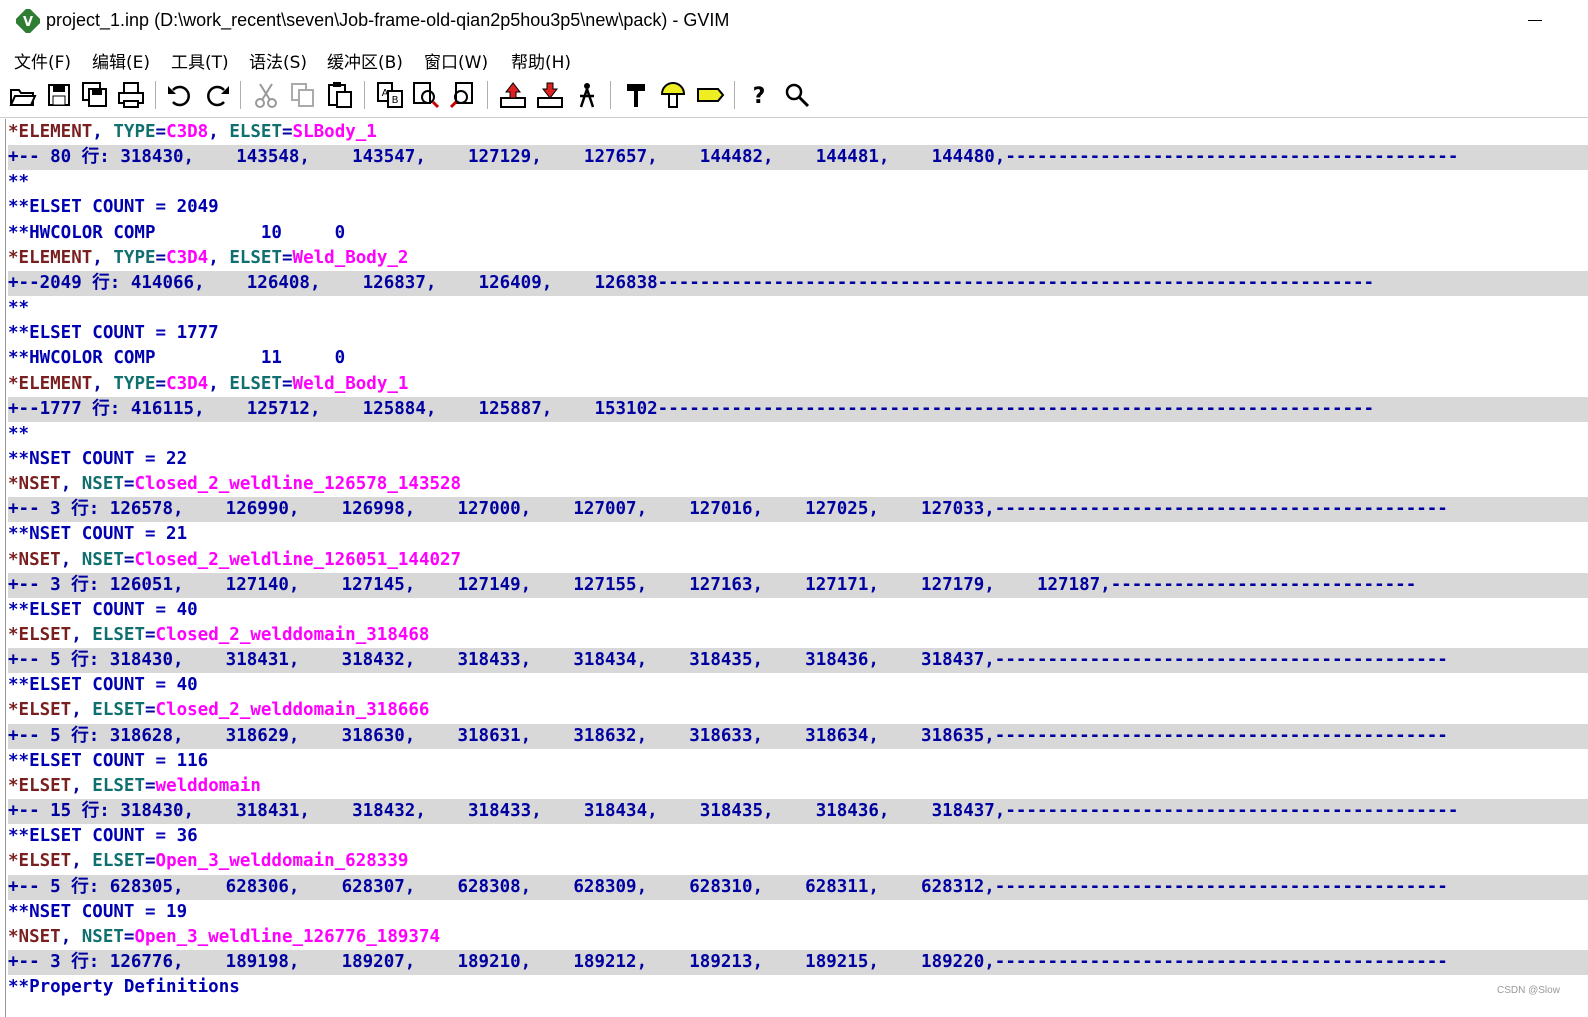 The image size is (1588, 1017). Describe the element at coordinates (587, 95) in the screenshot. I see `run-script-icon` at that location.